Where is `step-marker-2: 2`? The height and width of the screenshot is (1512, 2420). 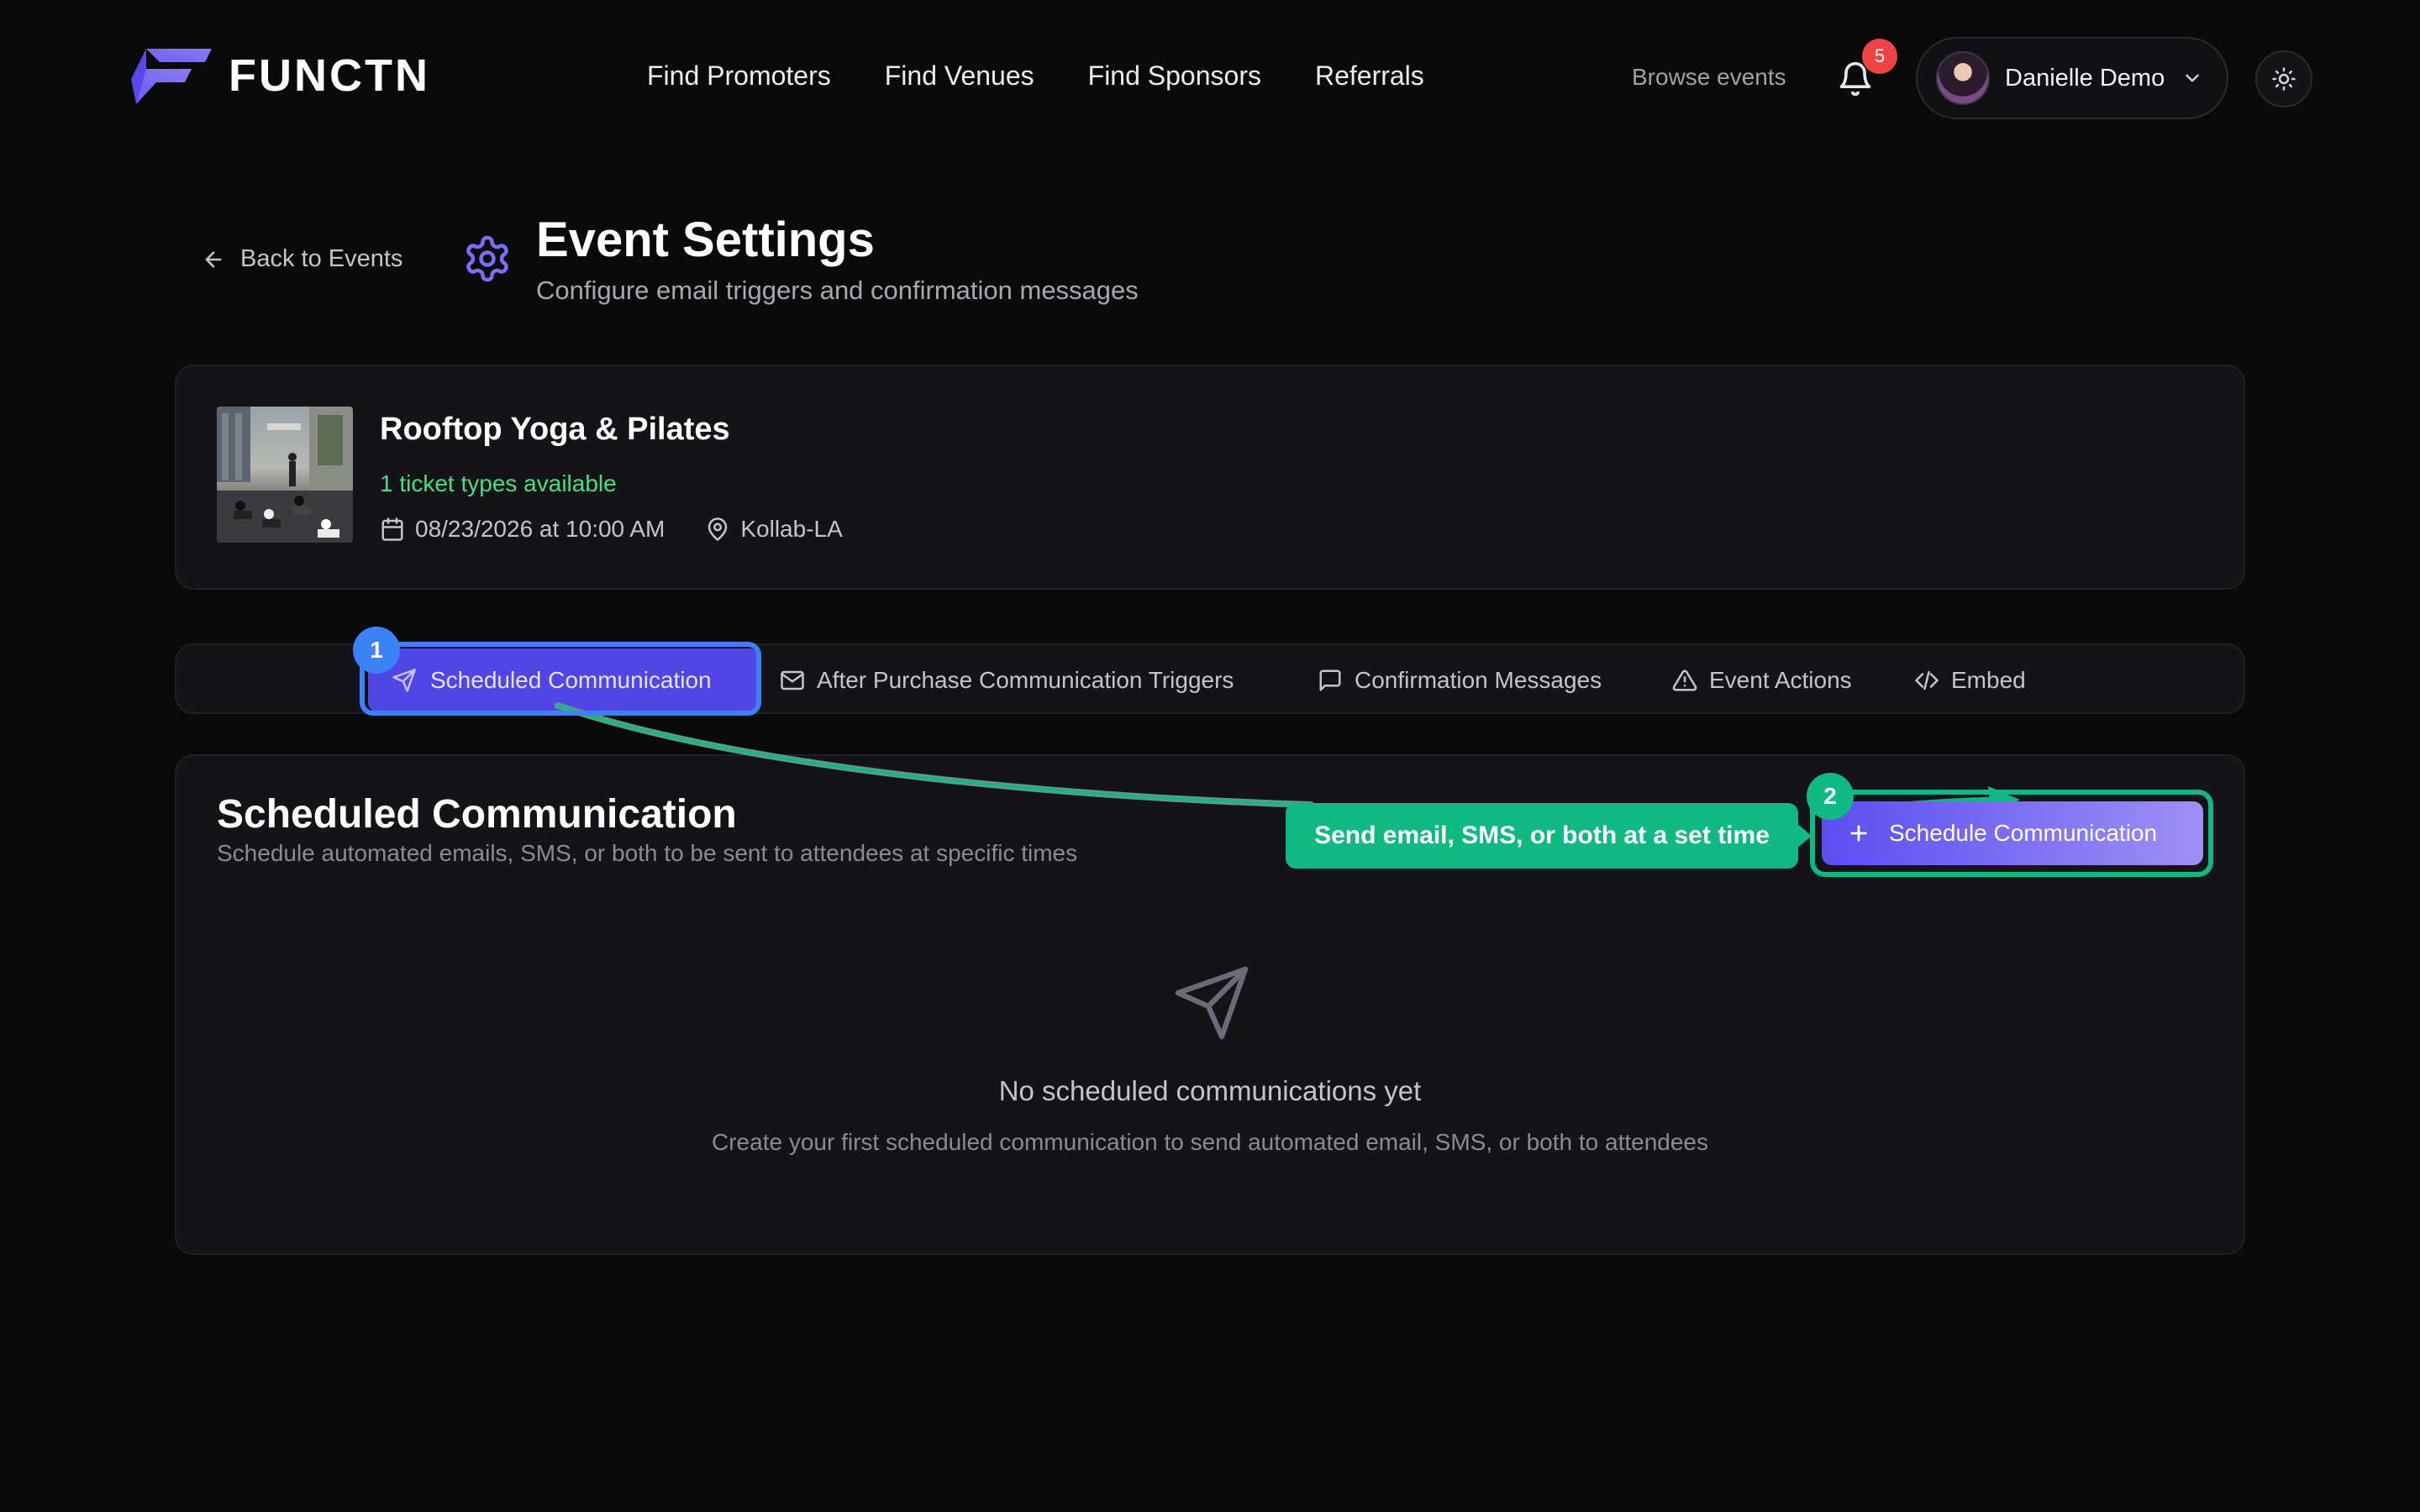
step-marker-2: 2 is located at coordinates (1830, 796).